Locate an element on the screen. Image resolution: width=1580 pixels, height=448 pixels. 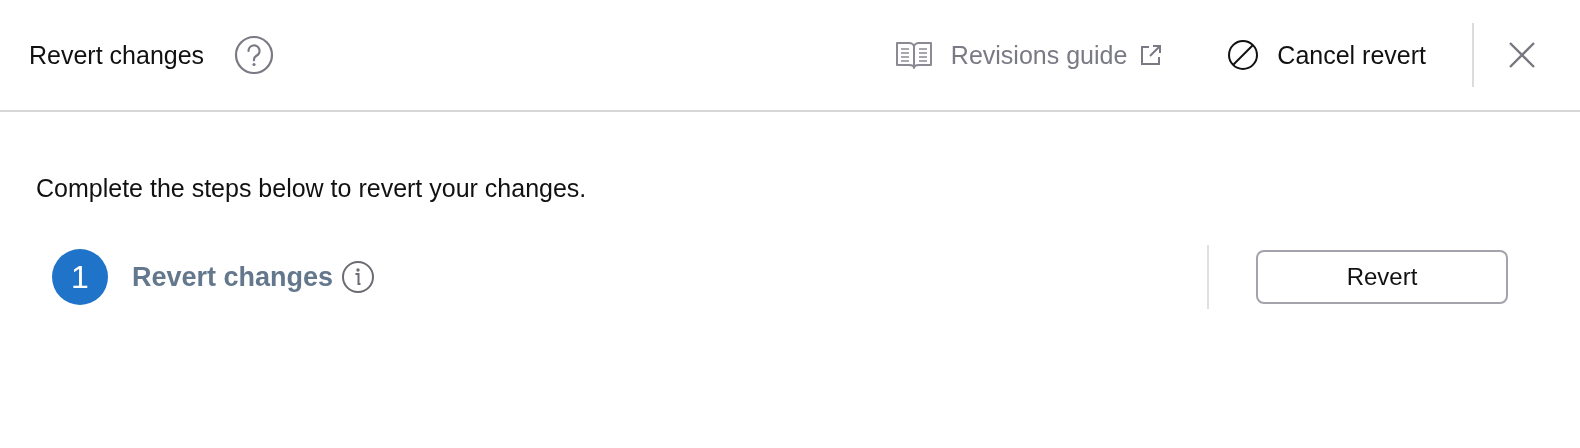
help-icon is located at coordinates (254, 55).